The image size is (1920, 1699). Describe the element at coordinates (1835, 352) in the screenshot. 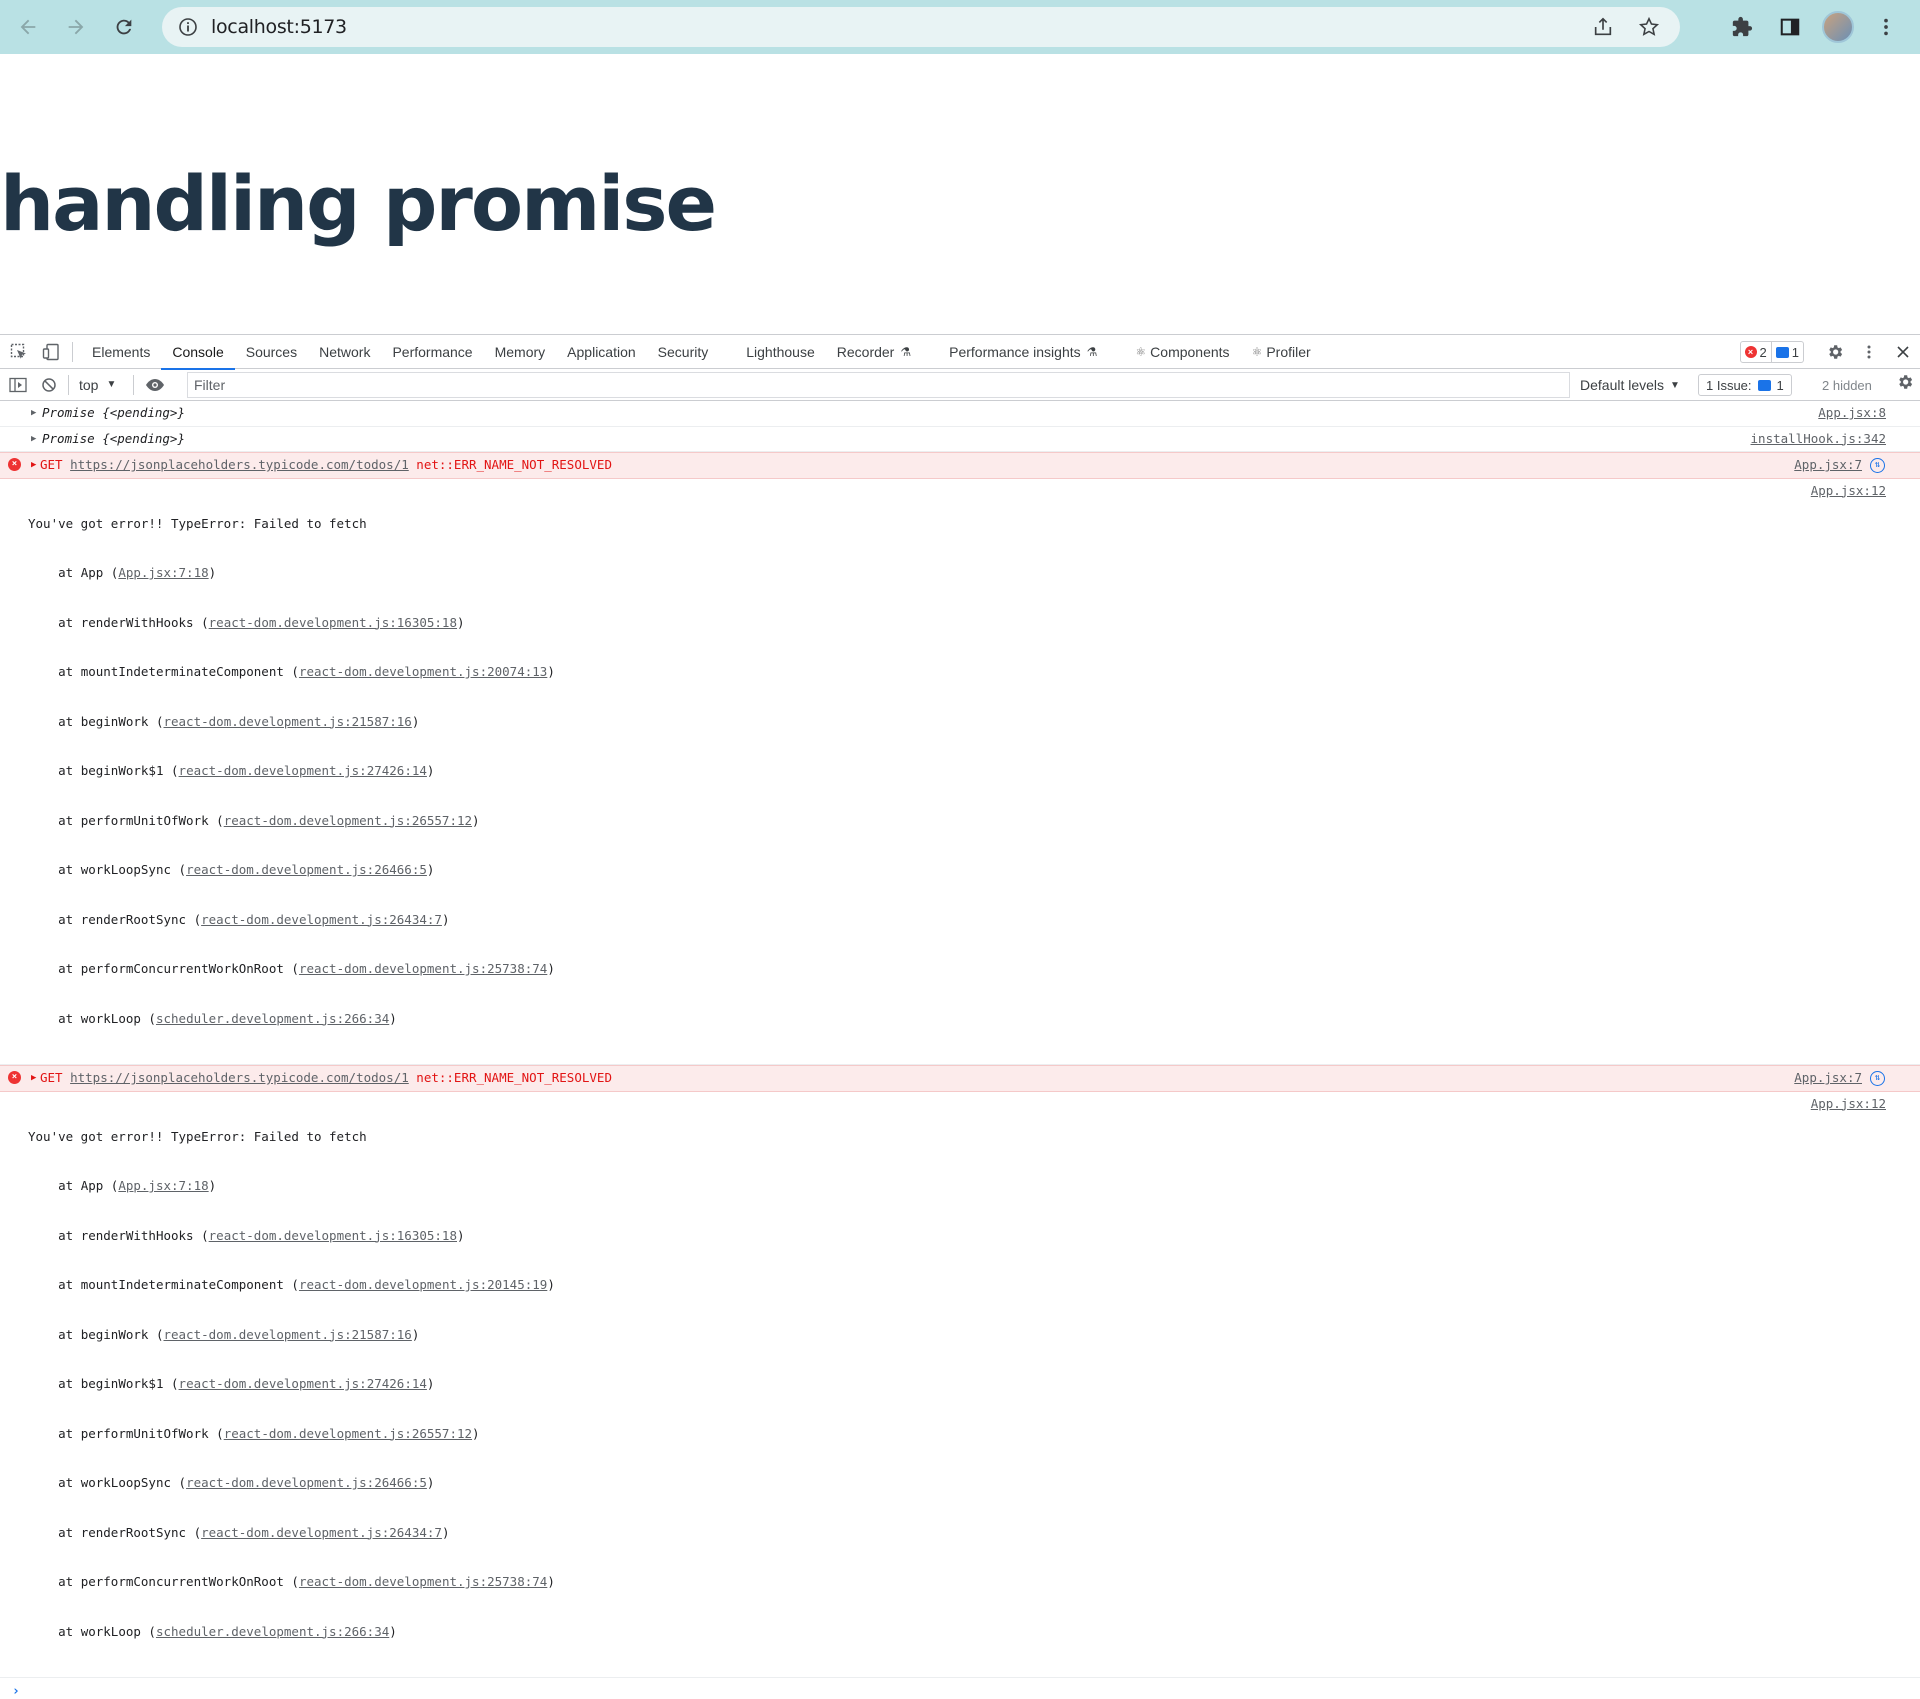

I see `settings-gear-icon` at that location.